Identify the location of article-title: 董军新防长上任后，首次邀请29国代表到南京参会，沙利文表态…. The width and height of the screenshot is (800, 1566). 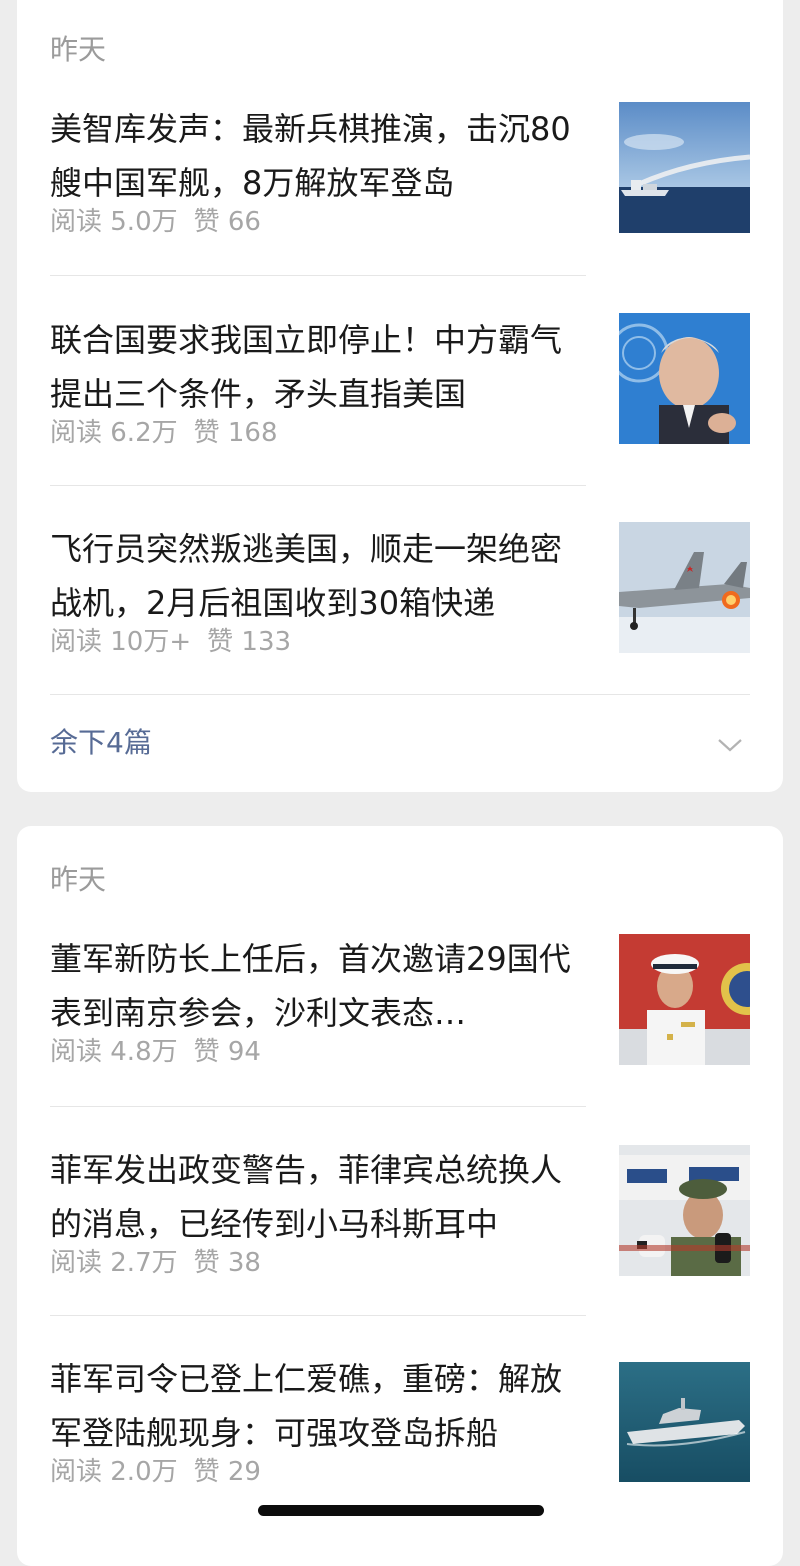
(320, 986).